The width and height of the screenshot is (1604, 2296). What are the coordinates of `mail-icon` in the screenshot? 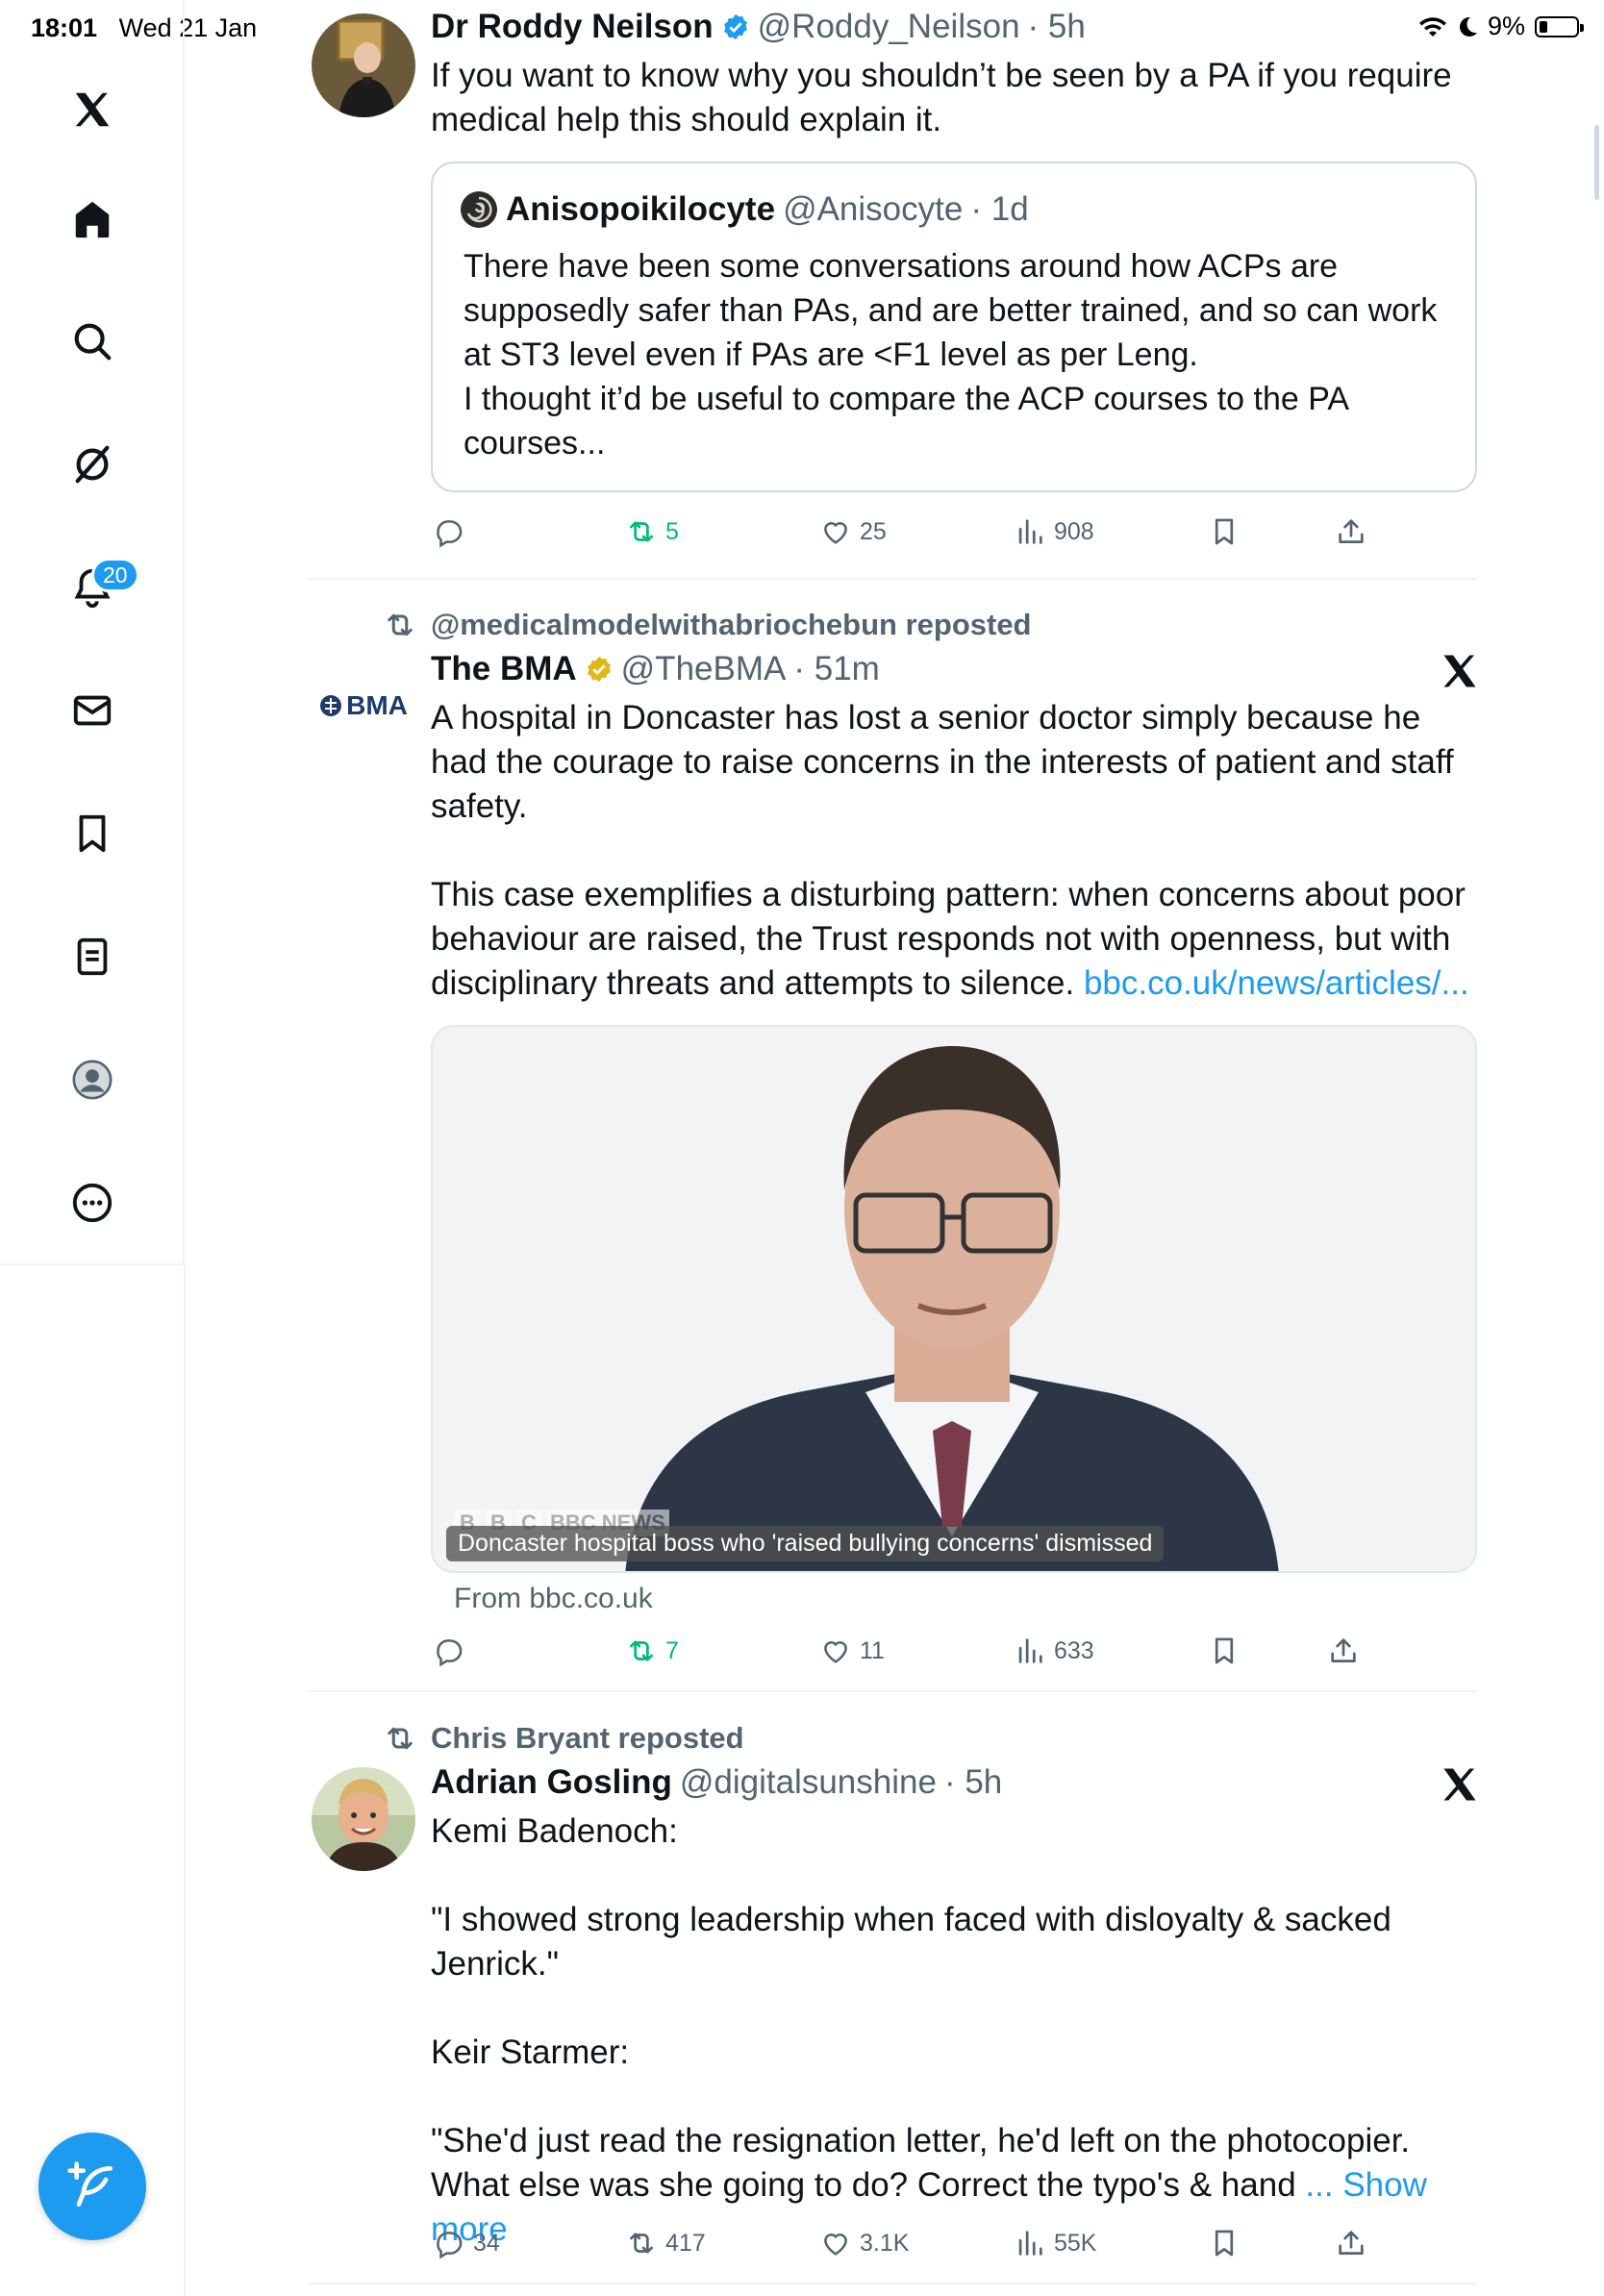 It's located at (92, 710).